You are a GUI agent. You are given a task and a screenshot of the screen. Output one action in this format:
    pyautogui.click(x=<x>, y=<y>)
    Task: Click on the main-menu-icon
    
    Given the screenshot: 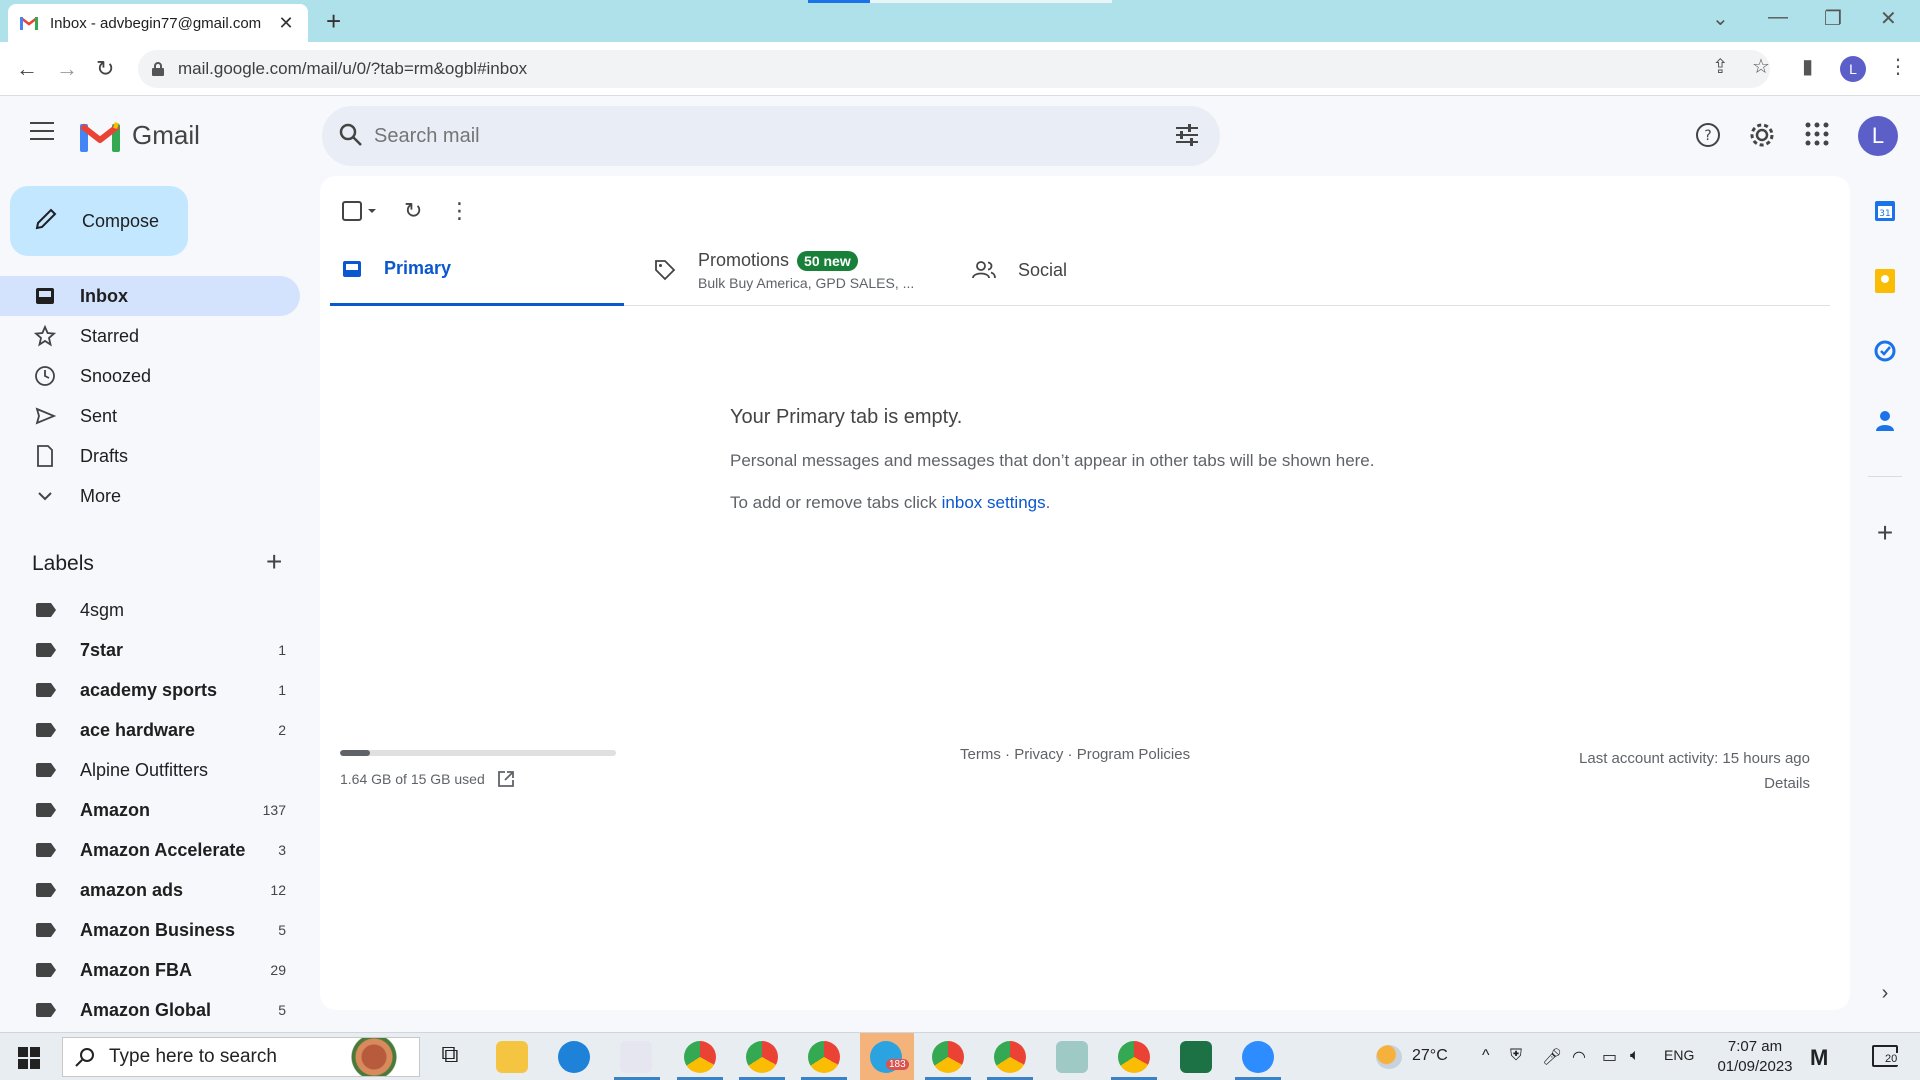 What is the action you would take?
    pyautogui.click(x=42, y=131)
    